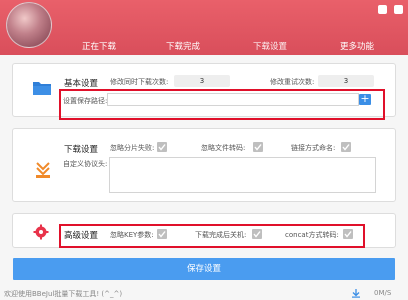 The width and height of the screenshot is (408, 300). I want to click on ignore-key-label: 忽略KEY参数:, so click(132, 235).